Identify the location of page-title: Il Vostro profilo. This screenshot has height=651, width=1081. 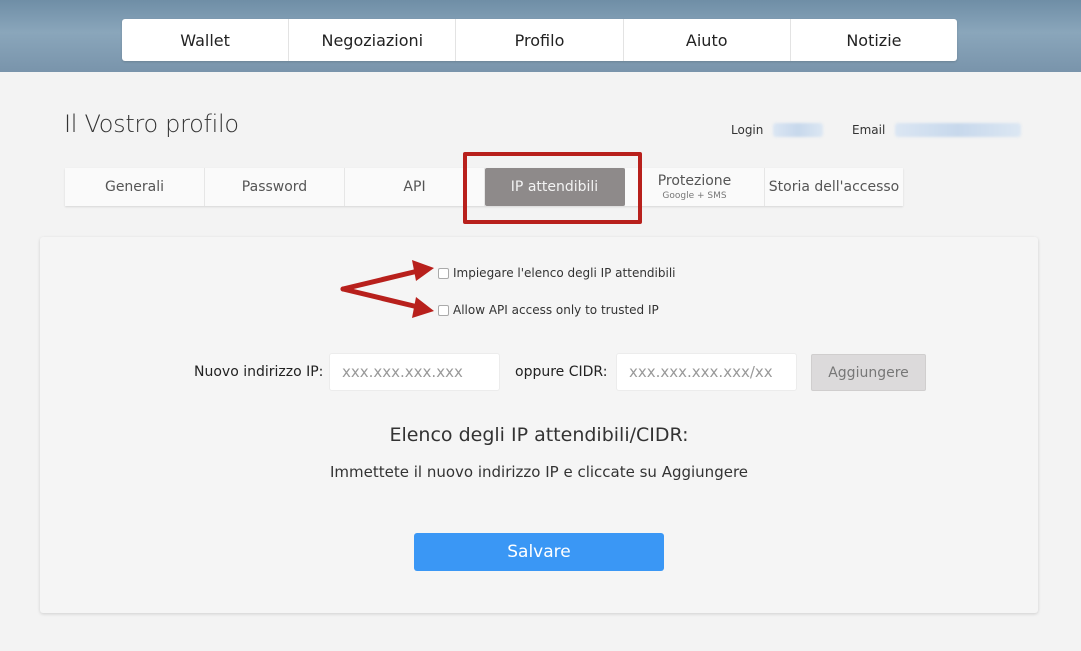
(151, 124).